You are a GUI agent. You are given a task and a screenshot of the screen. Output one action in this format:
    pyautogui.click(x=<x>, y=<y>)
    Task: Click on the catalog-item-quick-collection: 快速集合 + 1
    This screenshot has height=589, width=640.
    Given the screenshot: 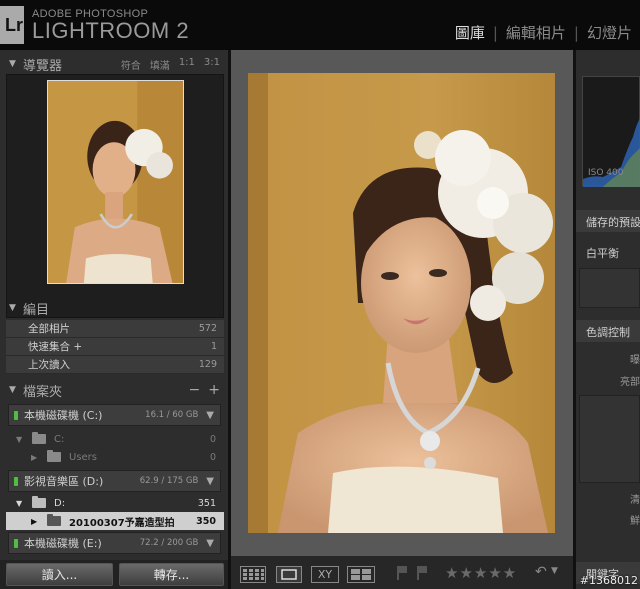 What is the action you would take?
    pyautogui.click(x=115, y=347)
    